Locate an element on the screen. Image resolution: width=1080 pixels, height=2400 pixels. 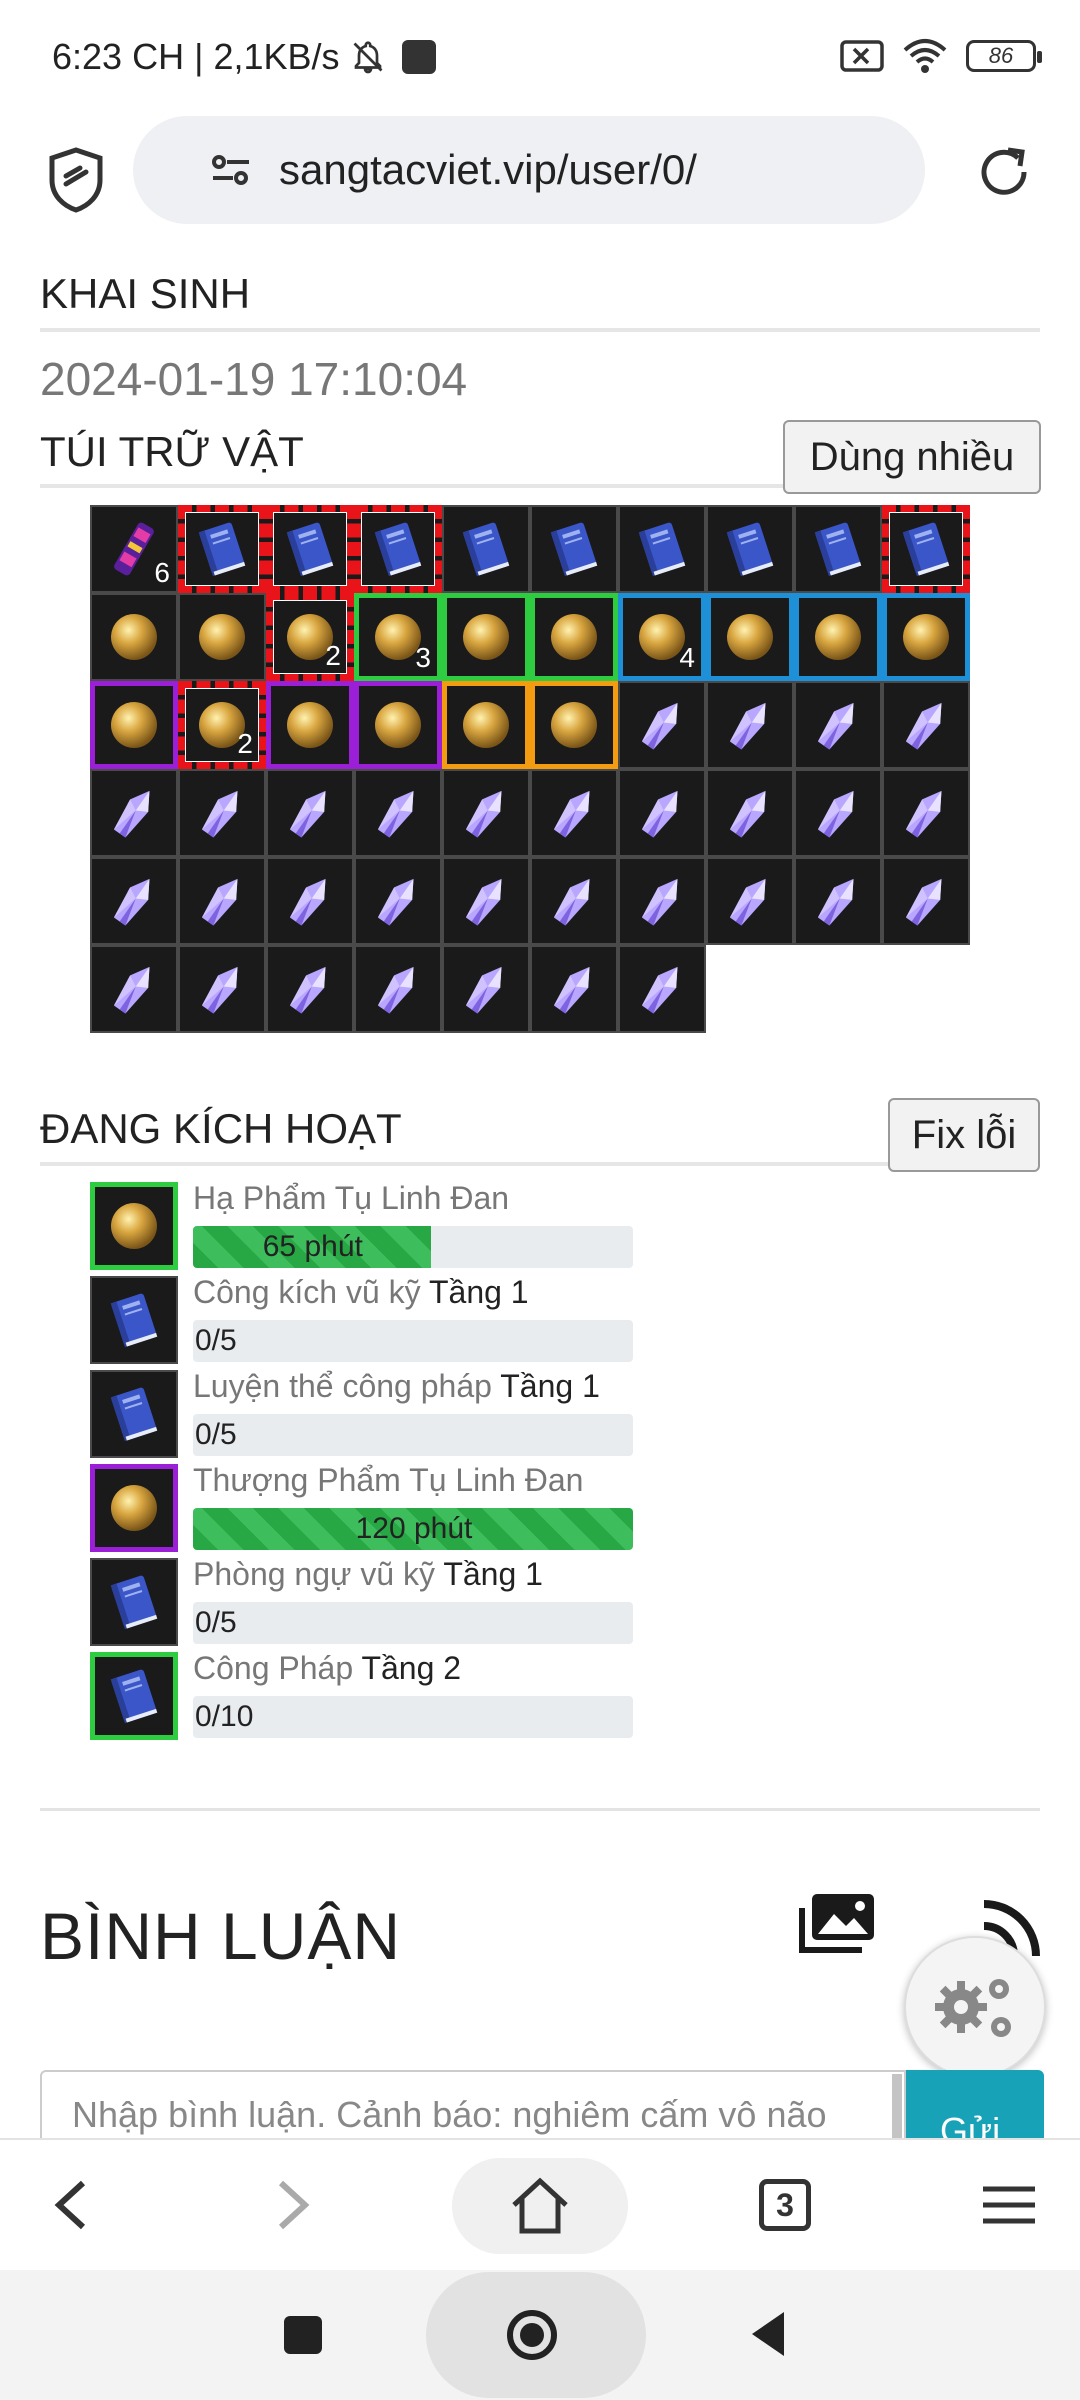
progress-bar: 120 phút is located at coordinates (413, 1529).